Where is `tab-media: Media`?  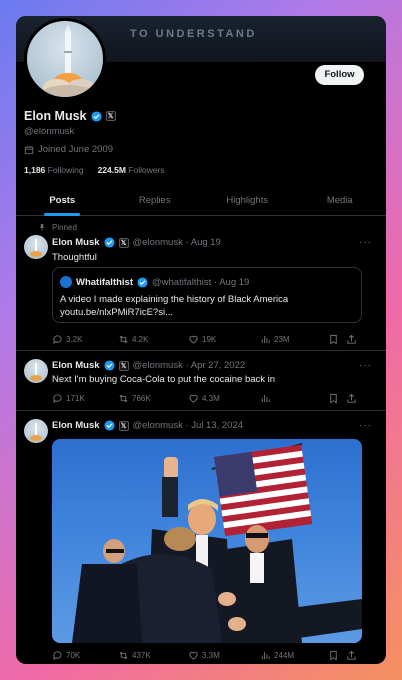 tab-media: Media is located at coordinates (340, 201).